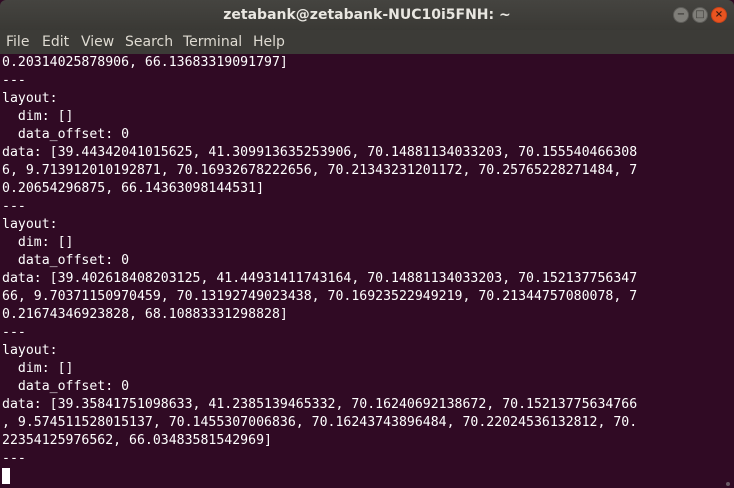  What do you see at coordinates (719, 15) in the screenshot?
I see `close-icon: ×` at bounding box center [719, 15].